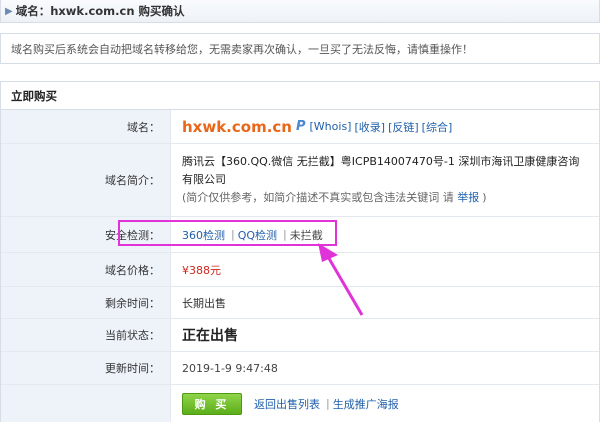  Describe the element at coordinates (403, 127) in the screenshot. I see `backlink-link: [反链]` at that location.